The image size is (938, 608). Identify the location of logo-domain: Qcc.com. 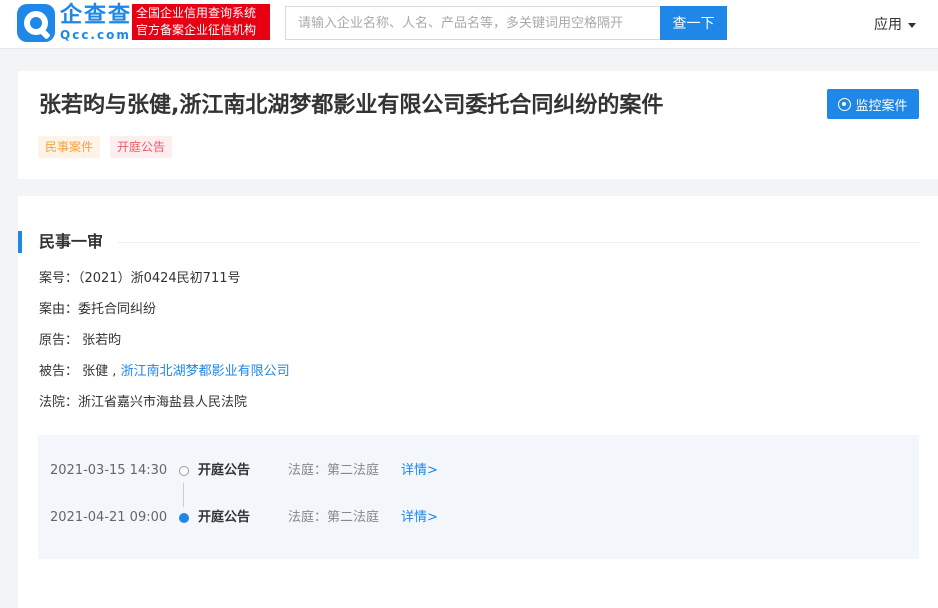
(95, 35).